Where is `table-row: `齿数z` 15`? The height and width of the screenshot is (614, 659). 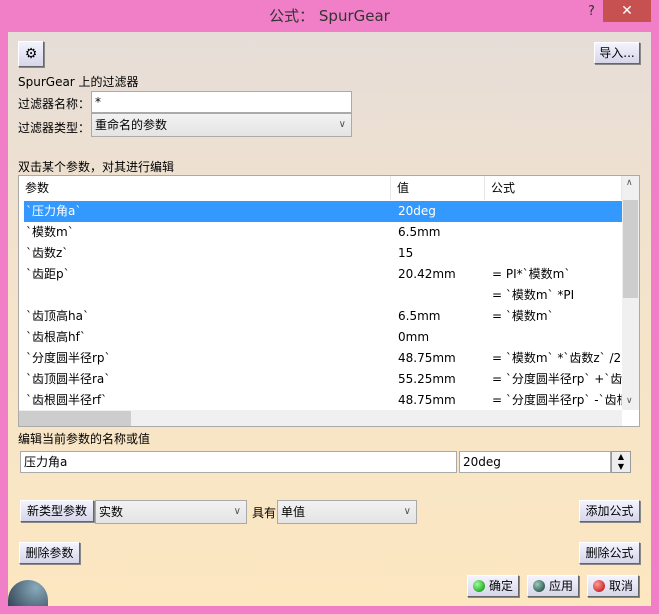 table-row: `齿数z` 15 is located at coordinates (323, 253).